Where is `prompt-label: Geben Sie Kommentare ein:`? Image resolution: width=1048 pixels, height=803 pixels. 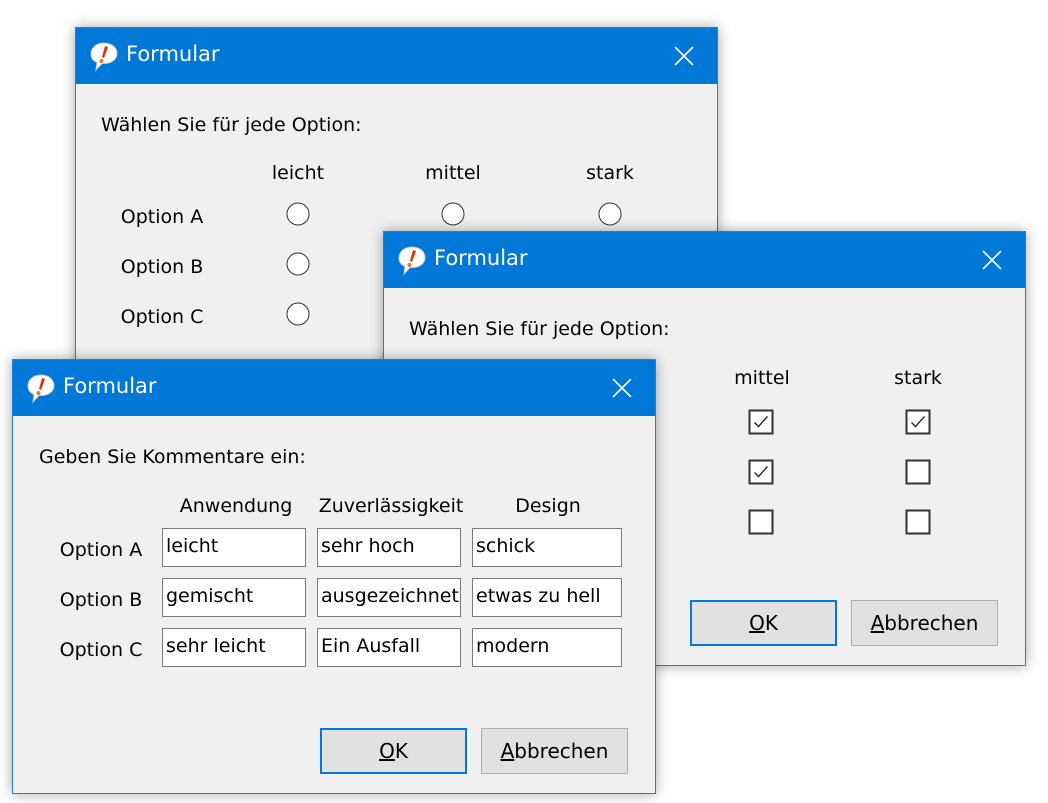 prompt-label: Geben Sie Kommentare ein: is located at coordinates (172, 457).